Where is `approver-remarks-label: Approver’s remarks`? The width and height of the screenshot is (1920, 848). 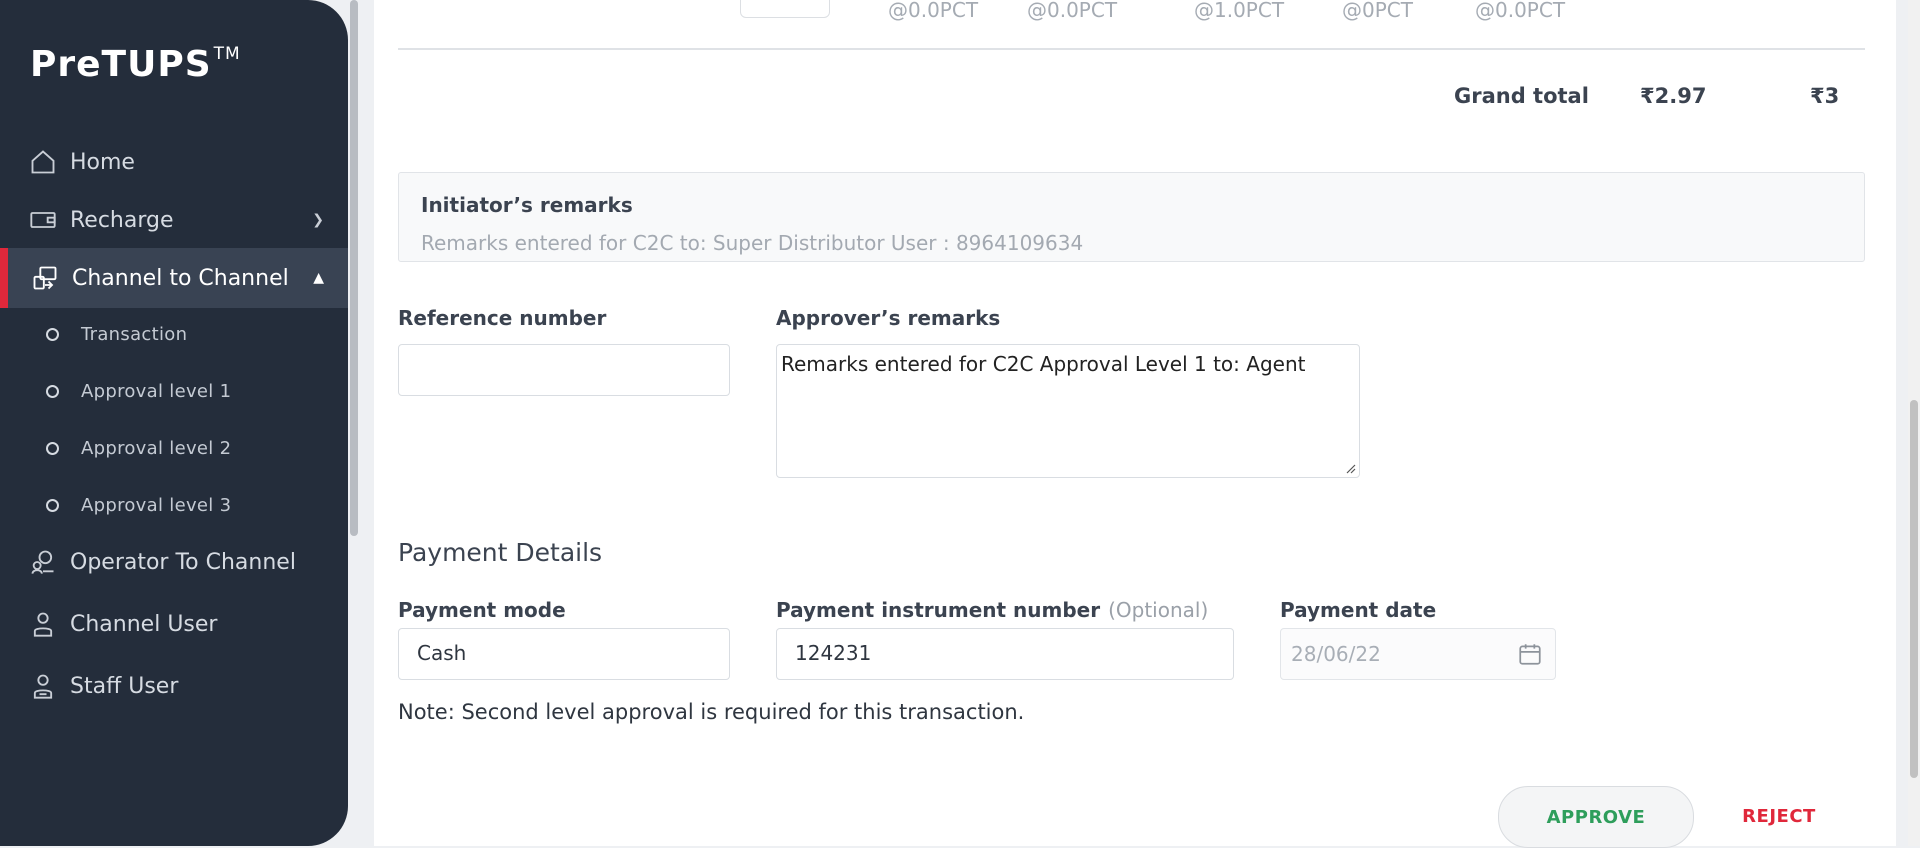
approver-remarks-label: Approver’s remarks is located at coordinates (888, 318).